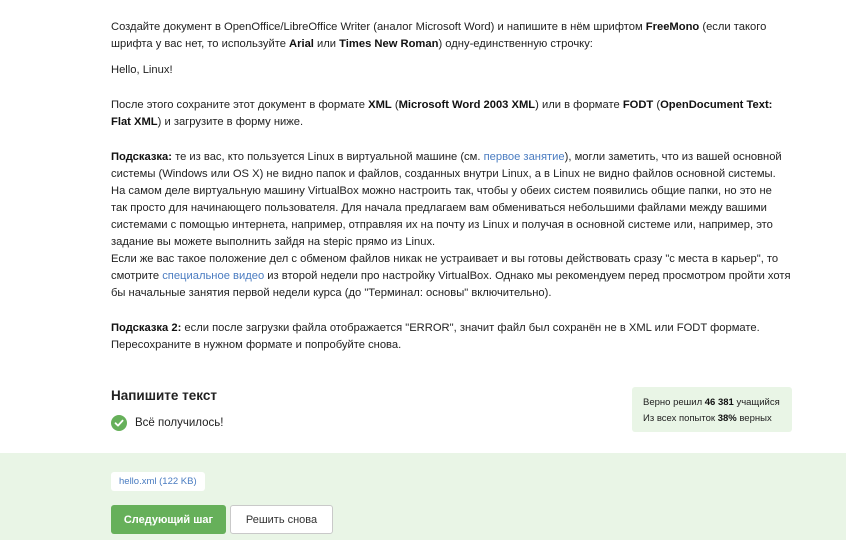  Describe the element at coordinates (168, 519) in the screenshot. I see `next-step-button: Следующий шаг` at that location.